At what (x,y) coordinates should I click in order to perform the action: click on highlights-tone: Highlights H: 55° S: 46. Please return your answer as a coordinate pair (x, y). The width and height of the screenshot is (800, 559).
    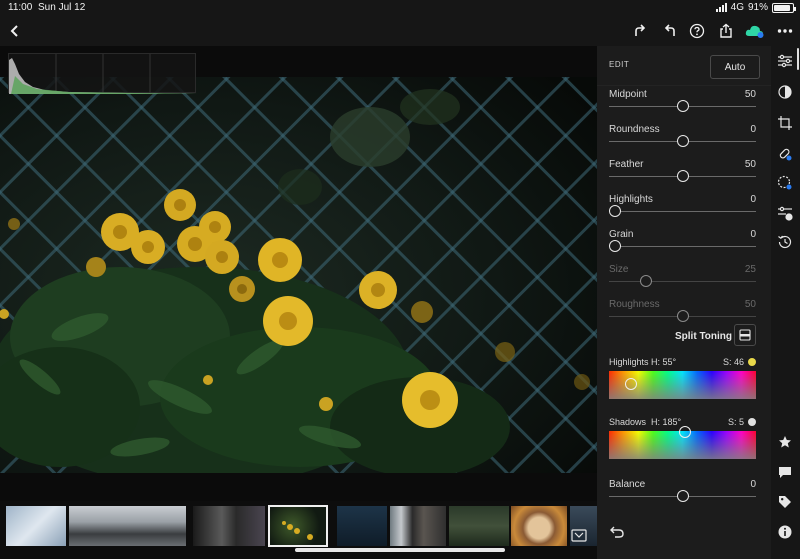
    Looking at the image, I should click on (682, 379).